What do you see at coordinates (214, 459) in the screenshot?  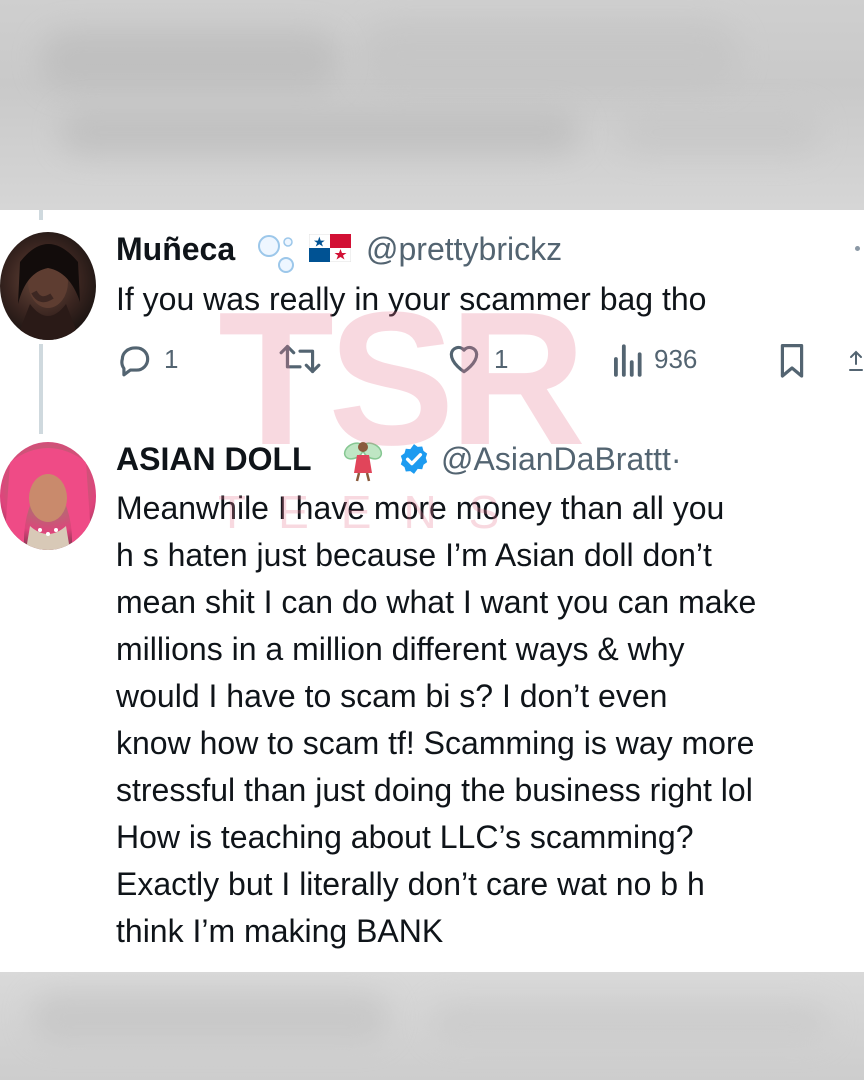 I see `display-name: ASIAN DOLL` at bounding box center [214, 459].